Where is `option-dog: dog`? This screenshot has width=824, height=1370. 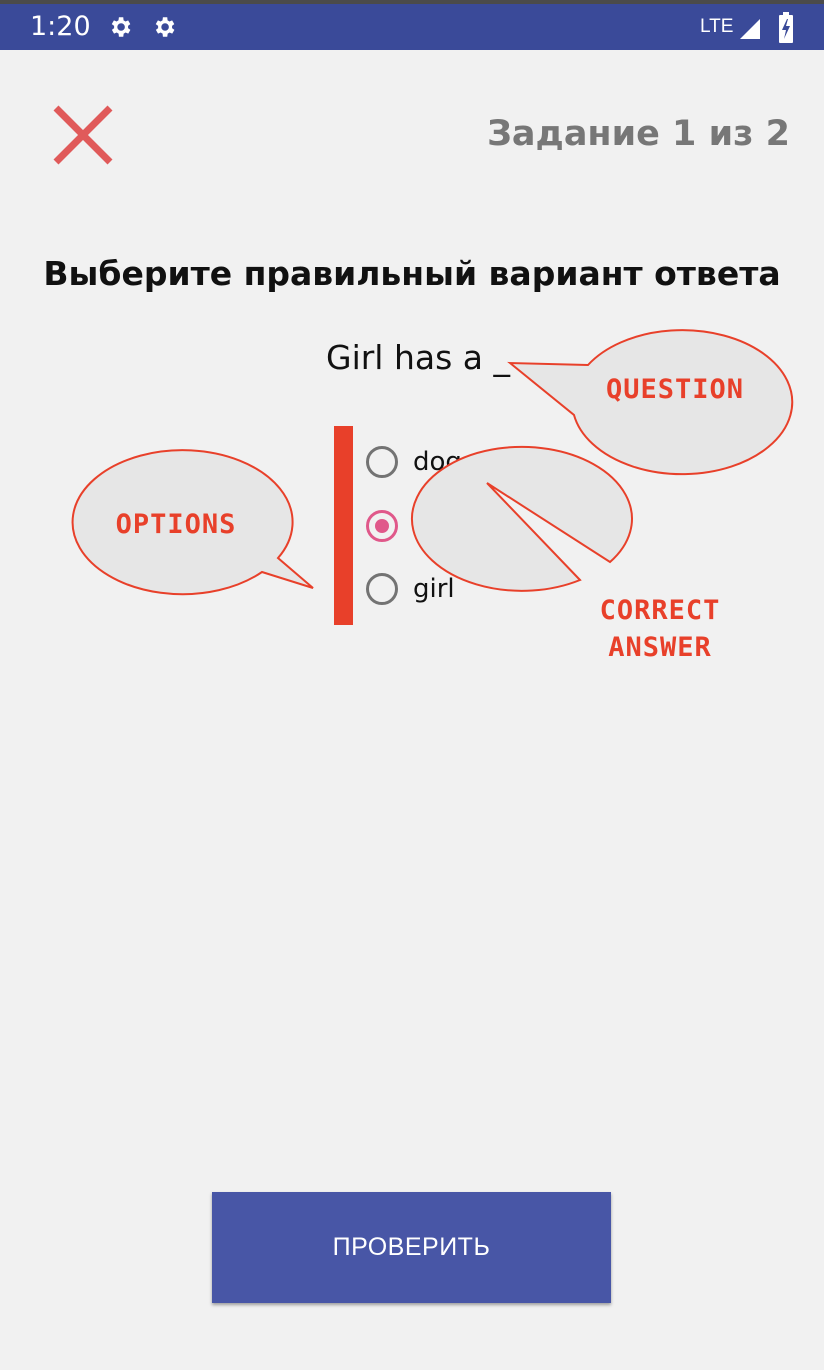 option-dog: dog is located at coordinates (414, 462).